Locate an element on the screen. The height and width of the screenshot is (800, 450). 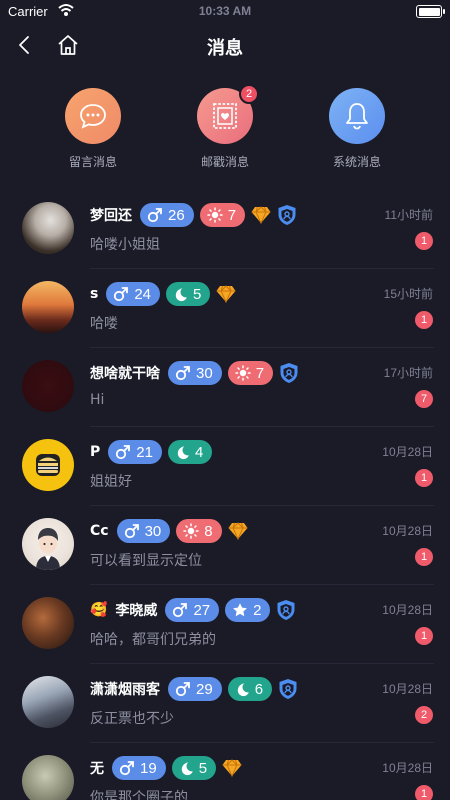
category-label: 系统消息 is located at coordinates (356, 162).